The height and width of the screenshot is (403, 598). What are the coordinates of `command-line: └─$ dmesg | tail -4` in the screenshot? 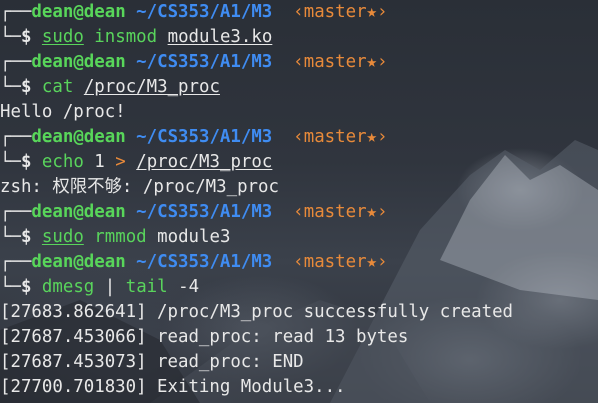 It's located at (299, 287).